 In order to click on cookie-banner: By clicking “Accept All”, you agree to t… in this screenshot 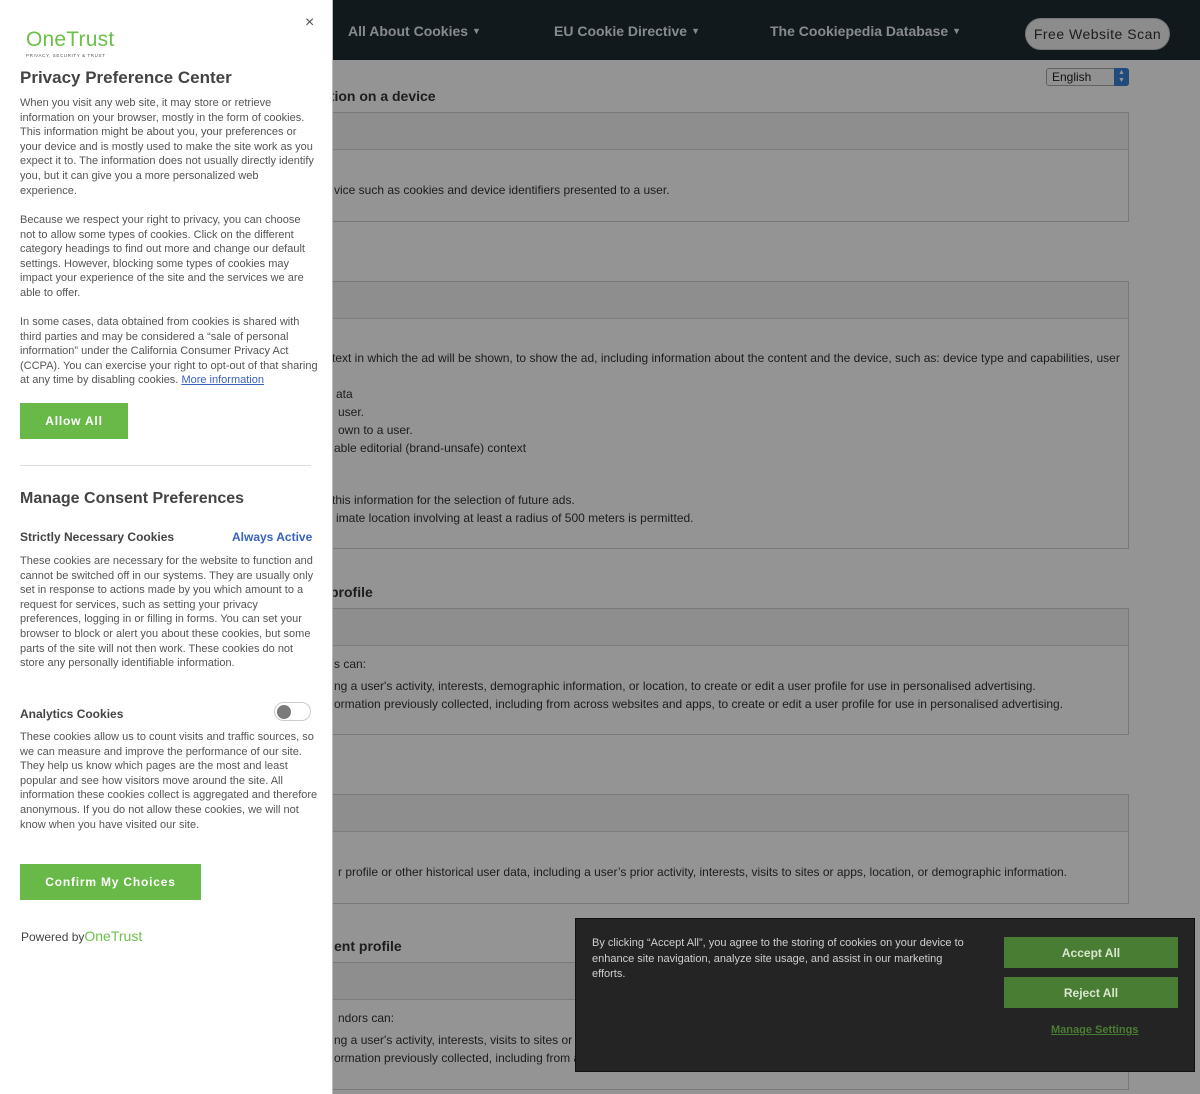, I will do `click(885, 995)`.